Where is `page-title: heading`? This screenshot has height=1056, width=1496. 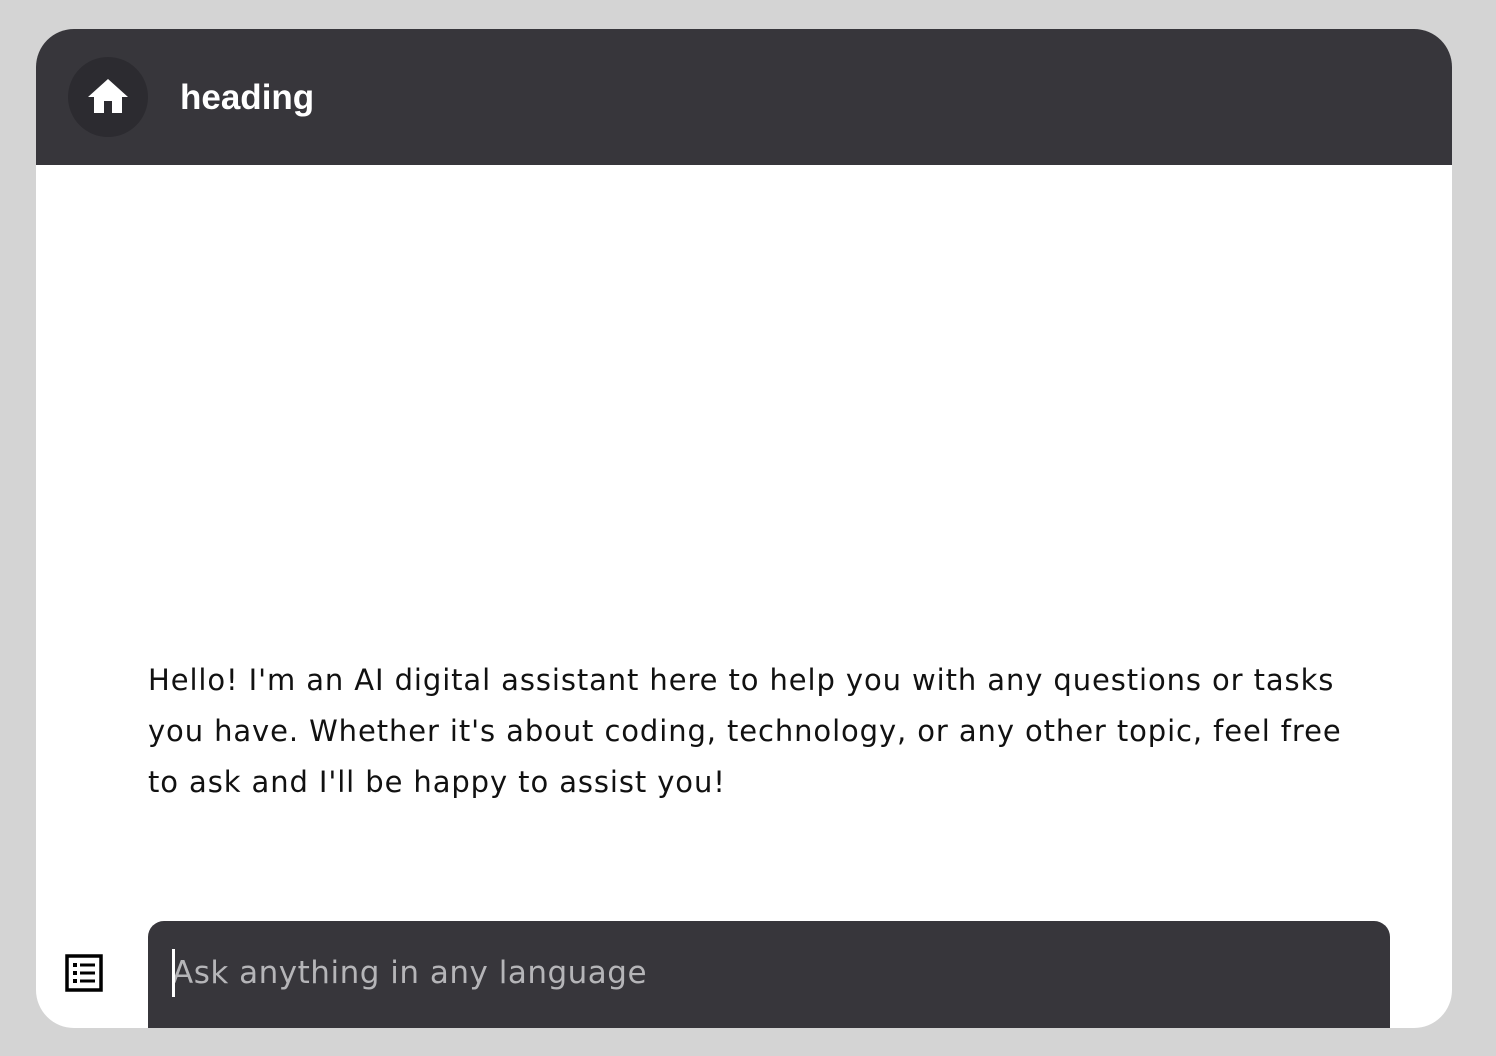 page-title: heading is located at coordinates (247, 97).